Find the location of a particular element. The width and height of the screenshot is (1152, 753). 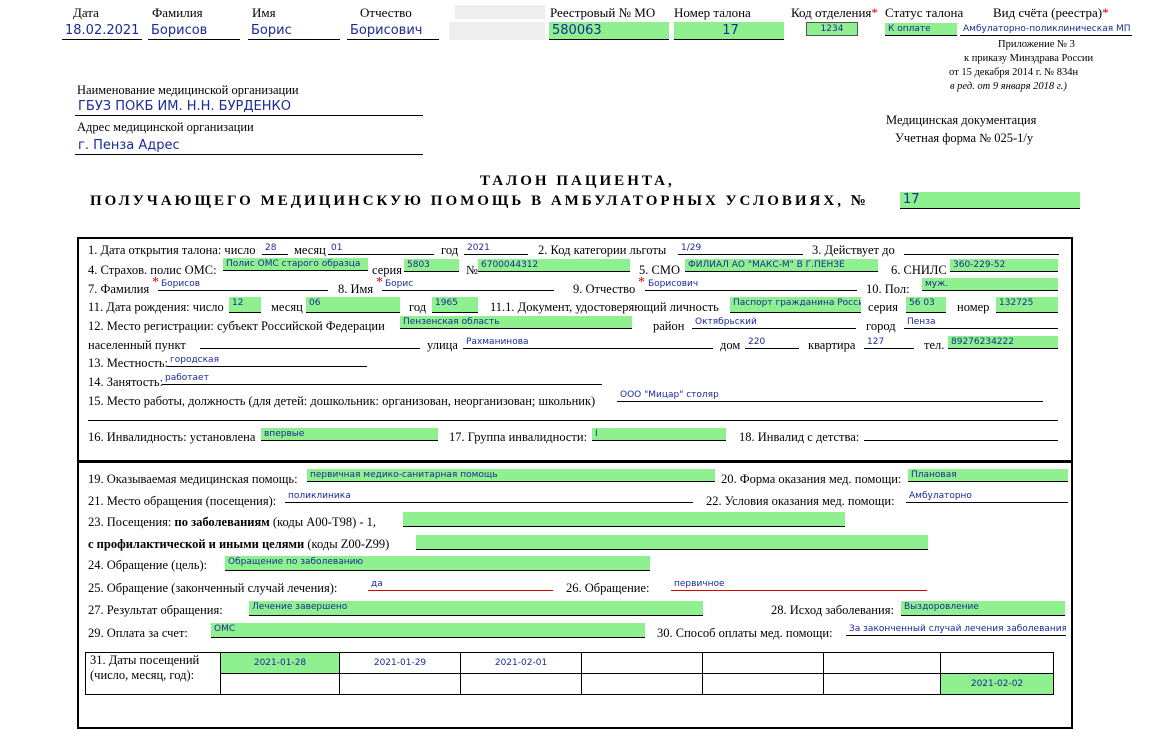

result-select: Лечение завершено is located at coordinates (476, 608).